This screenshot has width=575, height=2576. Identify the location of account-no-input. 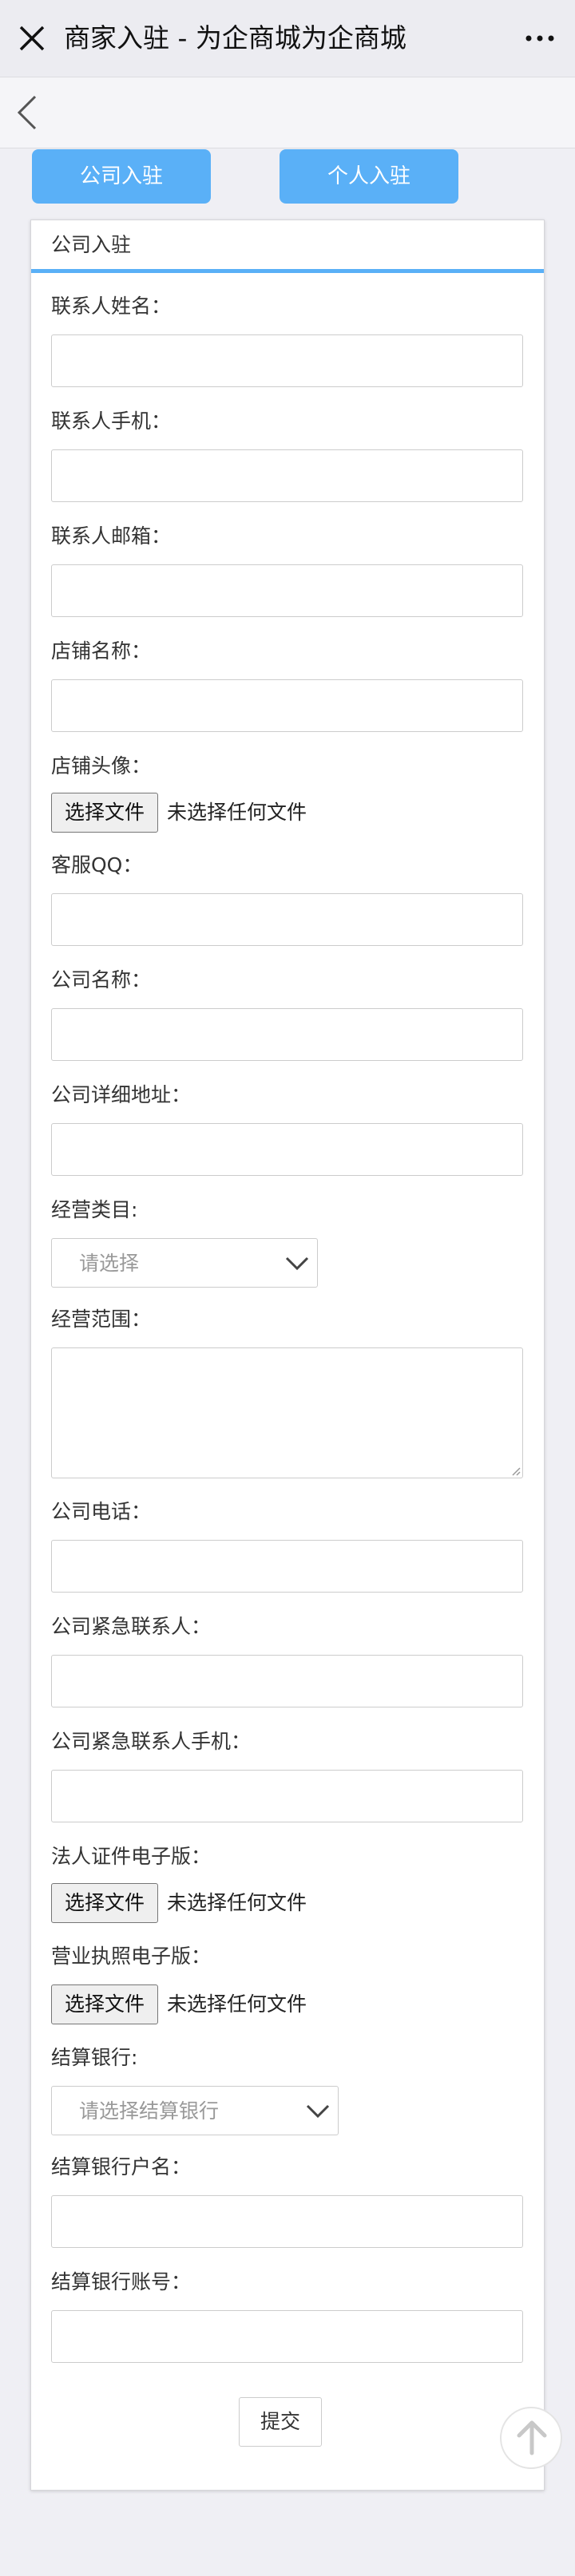
(287, 2337).